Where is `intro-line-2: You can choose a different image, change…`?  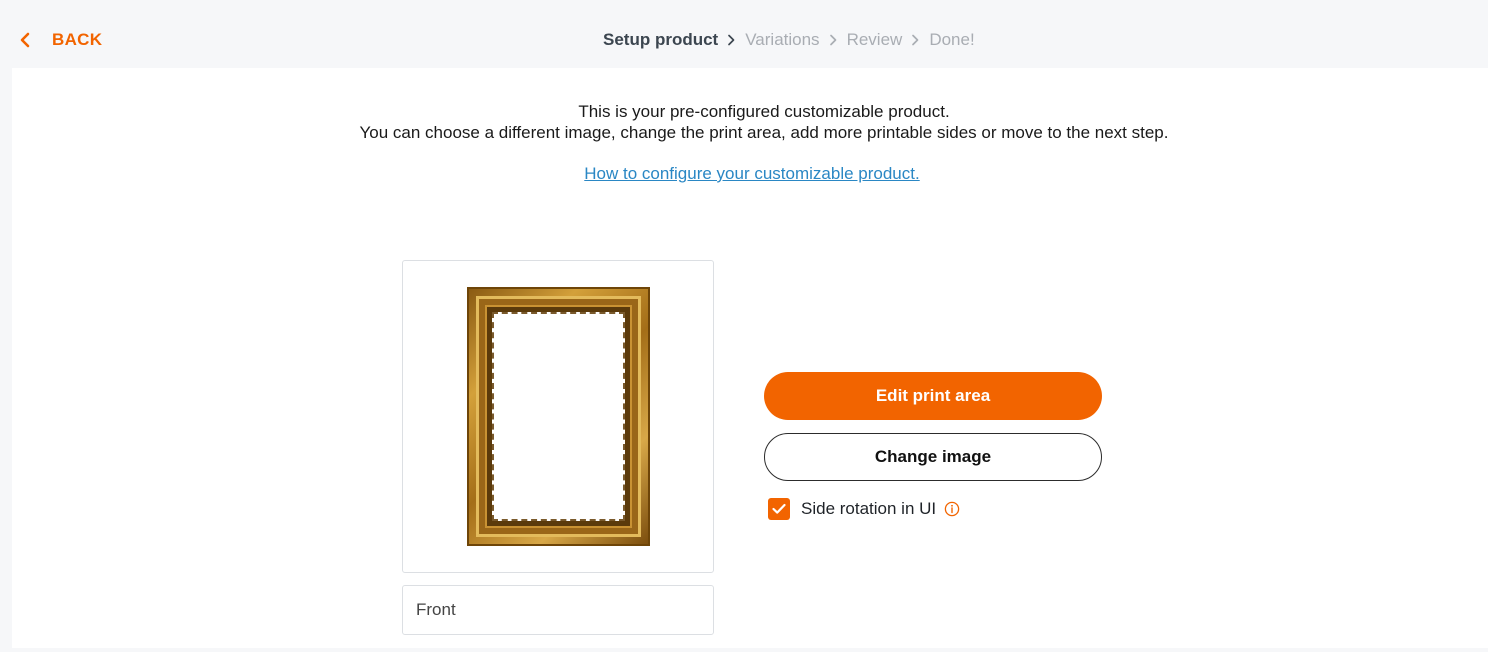 intro-line-2: You can choose a different image, change… is located at coordinates (764, 132).